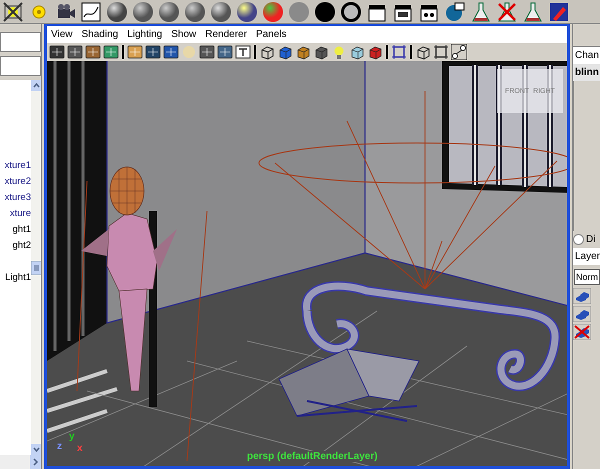 The image size is (600, 469). I want to click on text-icon, so click(243, 52).